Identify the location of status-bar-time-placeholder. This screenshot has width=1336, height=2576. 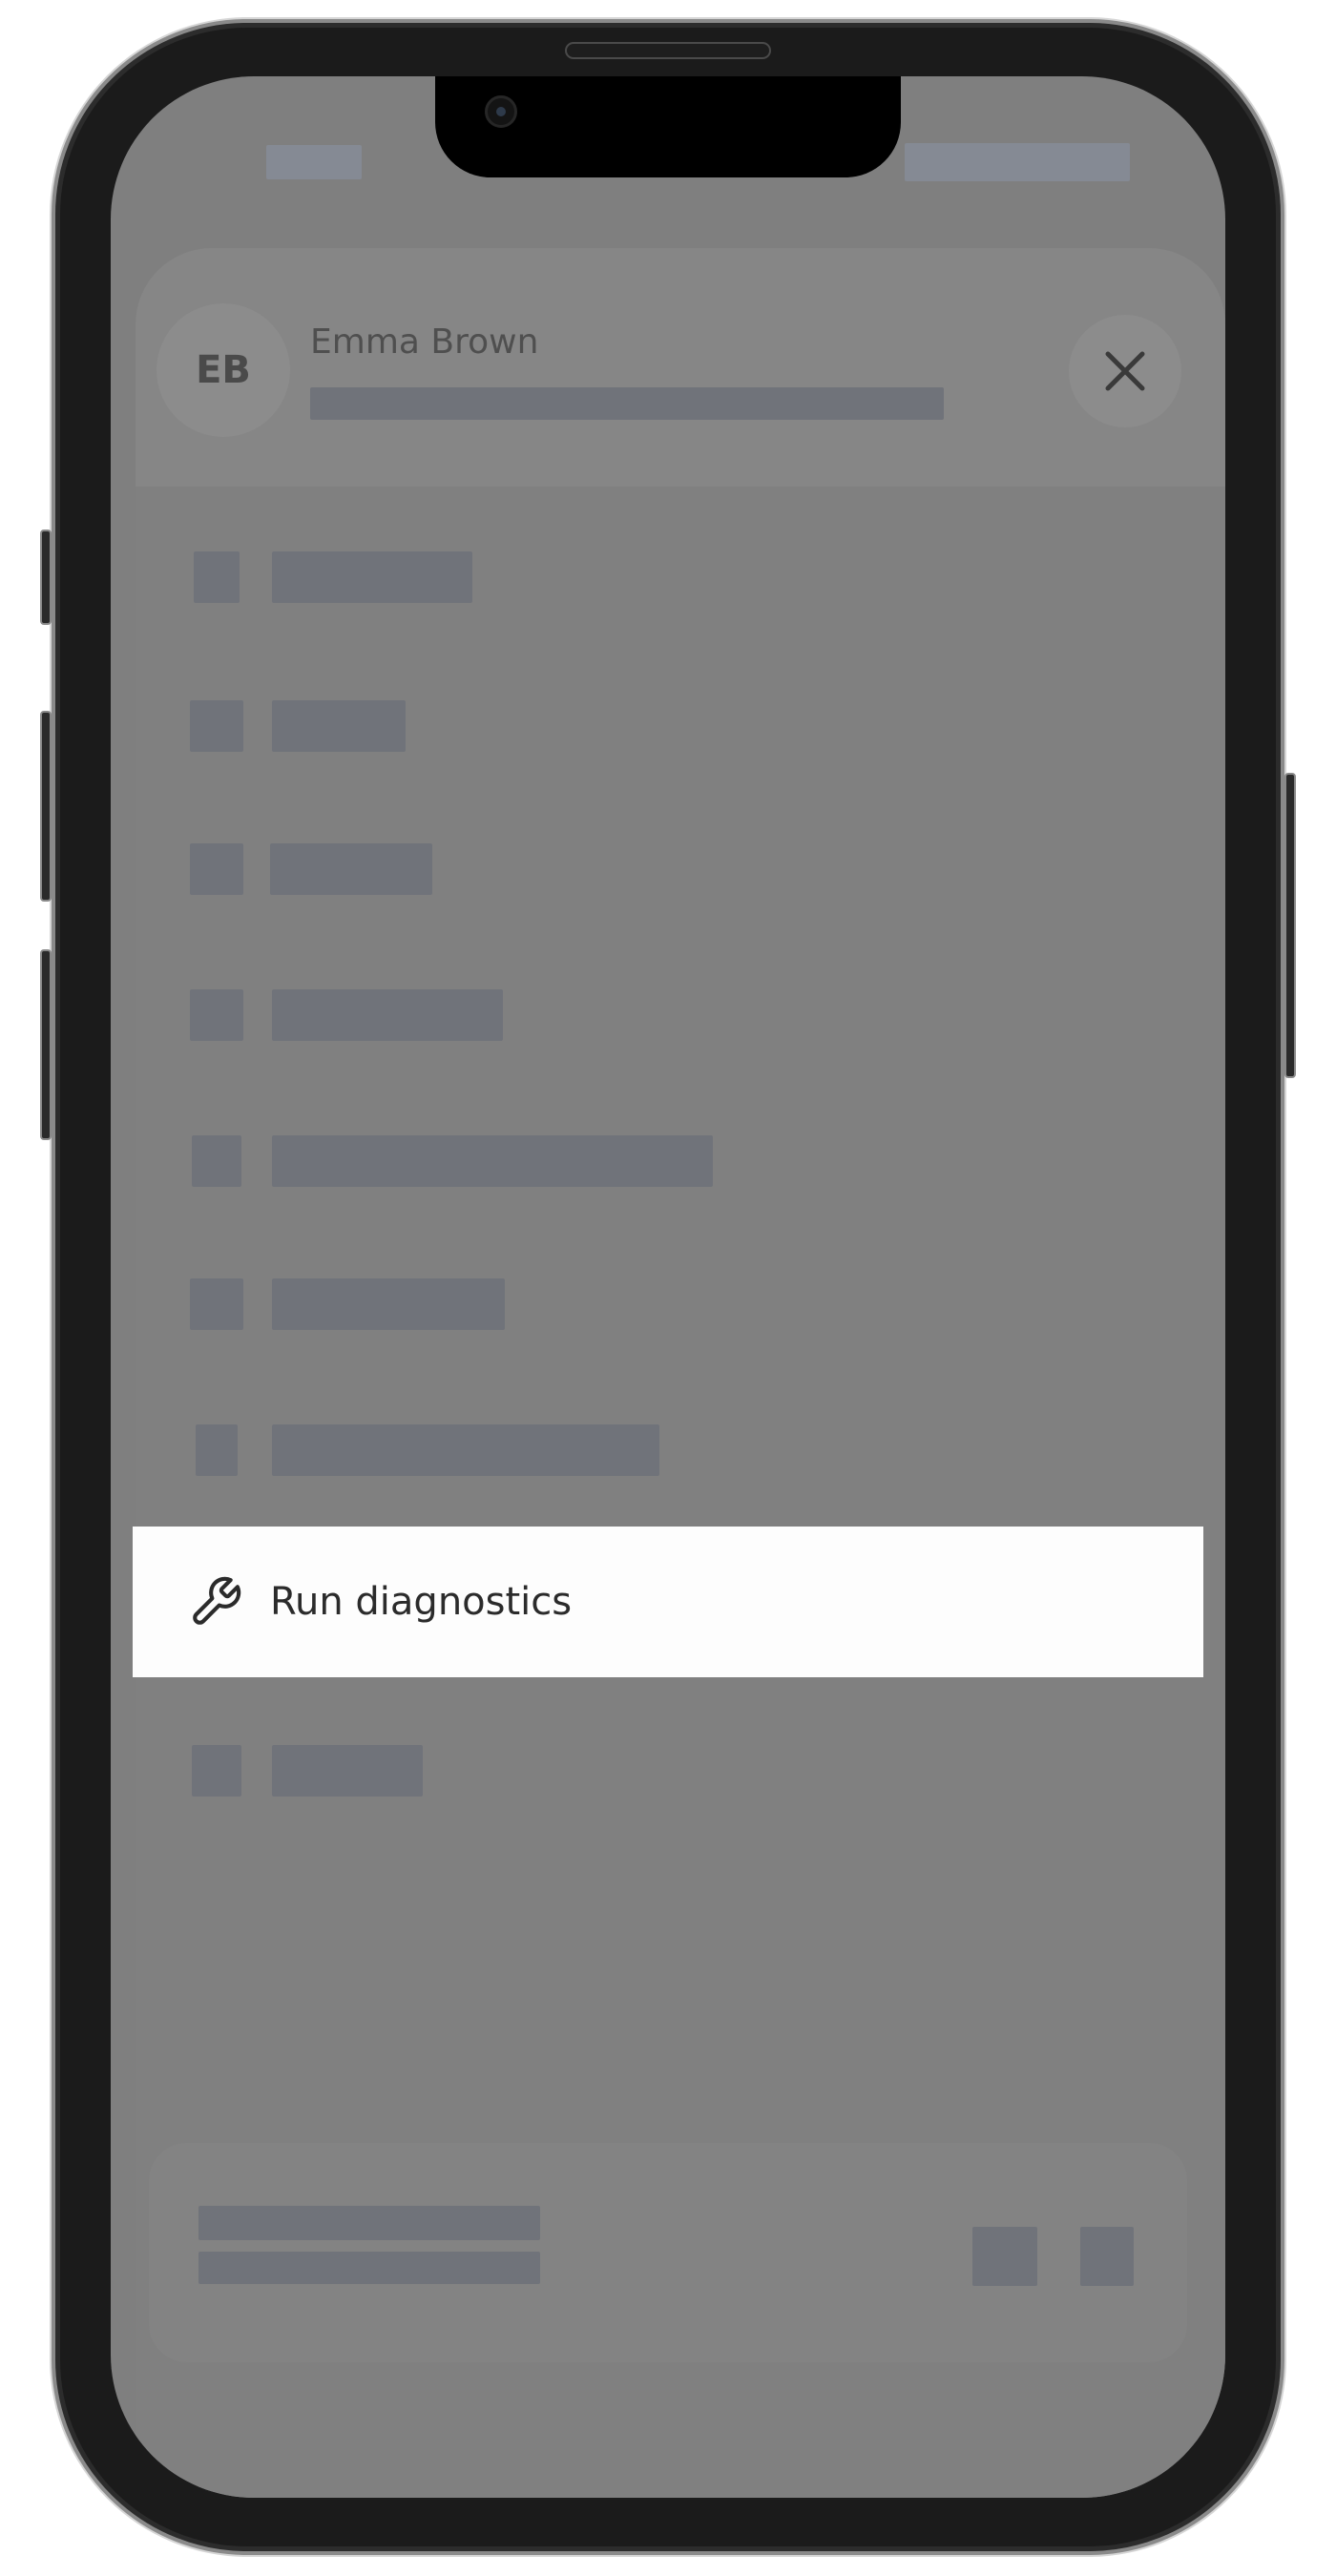
(314, 162).